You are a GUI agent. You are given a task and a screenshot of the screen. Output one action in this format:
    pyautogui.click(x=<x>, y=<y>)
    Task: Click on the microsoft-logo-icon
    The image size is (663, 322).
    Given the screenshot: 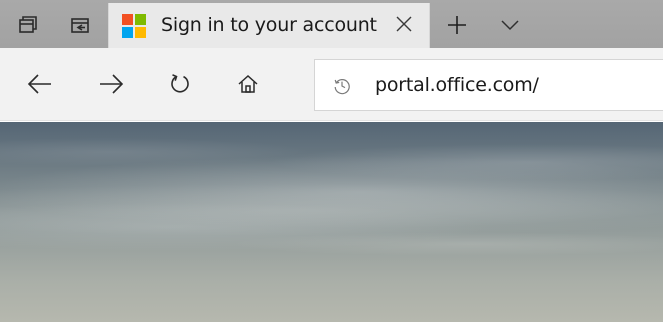 What is the action you would take?
    pyautogui.click(x=134, y=26)
    